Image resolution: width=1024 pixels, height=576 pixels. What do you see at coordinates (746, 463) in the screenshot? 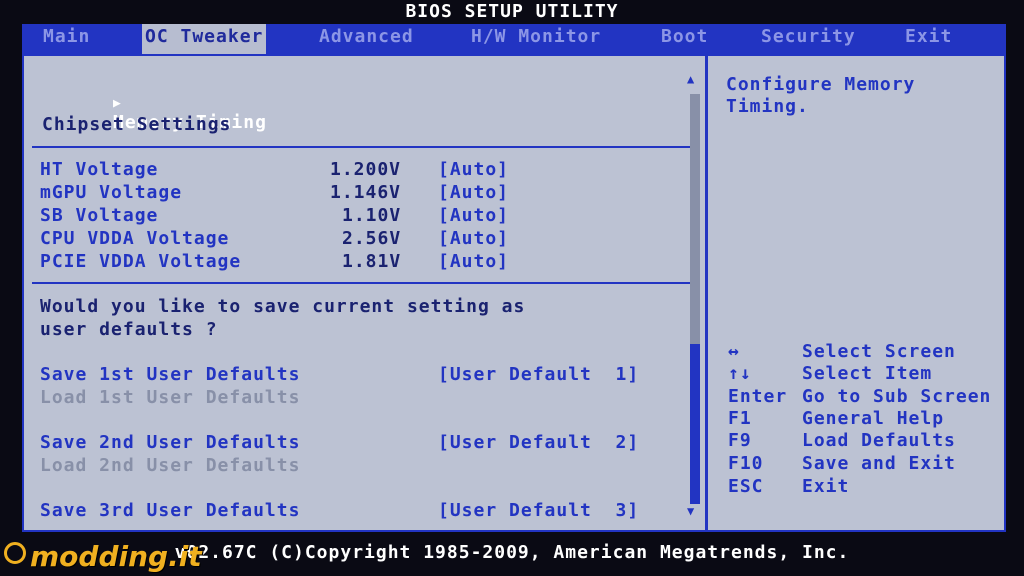
I see `key-f10: F10` at bounding box center [746, 463].